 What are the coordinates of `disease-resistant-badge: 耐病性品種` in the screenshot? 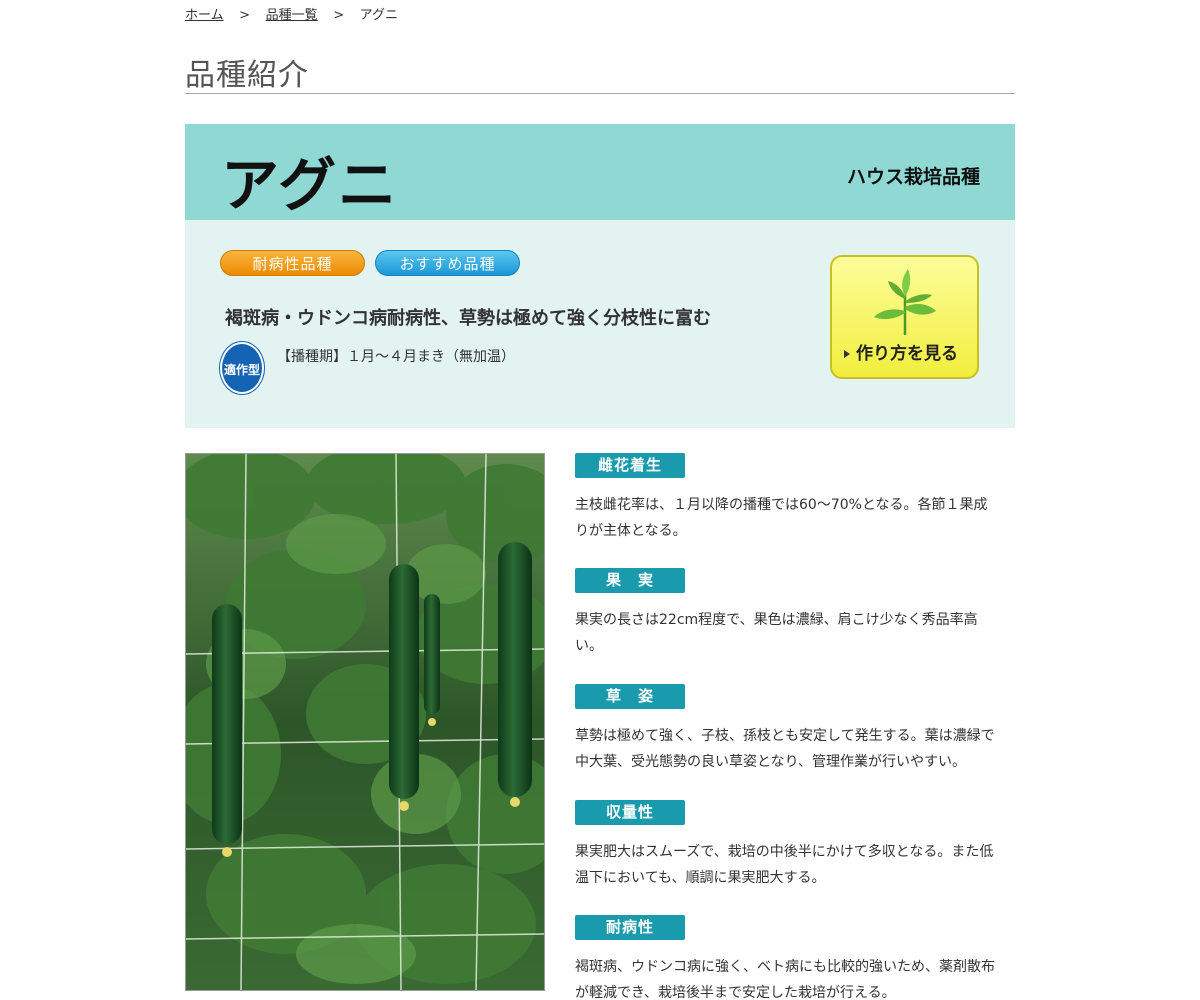 It's located at (292, 263).